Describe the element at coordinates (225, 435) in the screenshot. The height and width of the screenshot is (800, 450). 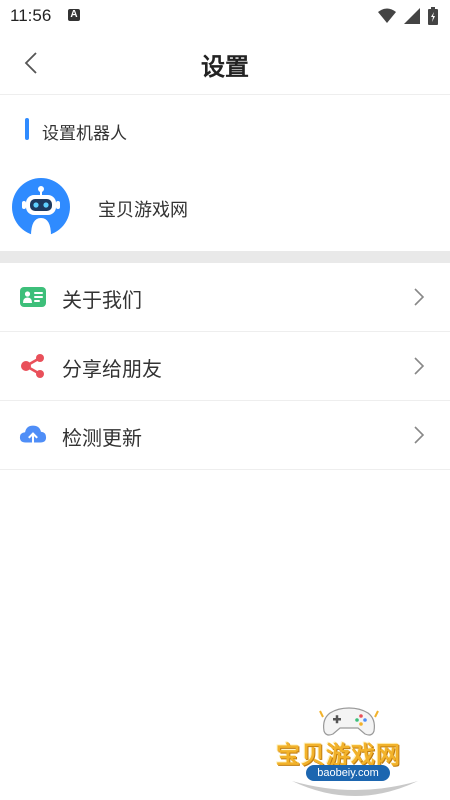
I see `menu-item-check-update: 检测更新` at that location.